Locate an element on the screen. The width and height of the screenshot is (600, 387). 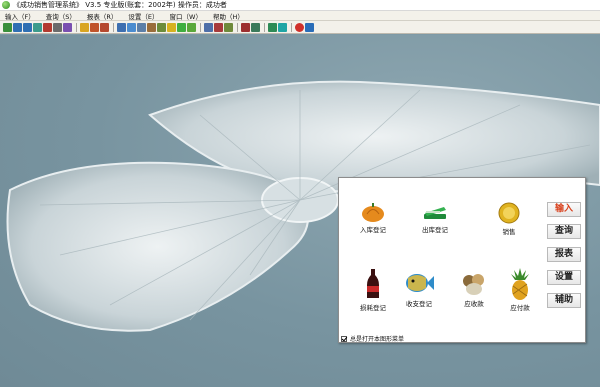
sales-label: 销售 is located at coordinates (509, 232).